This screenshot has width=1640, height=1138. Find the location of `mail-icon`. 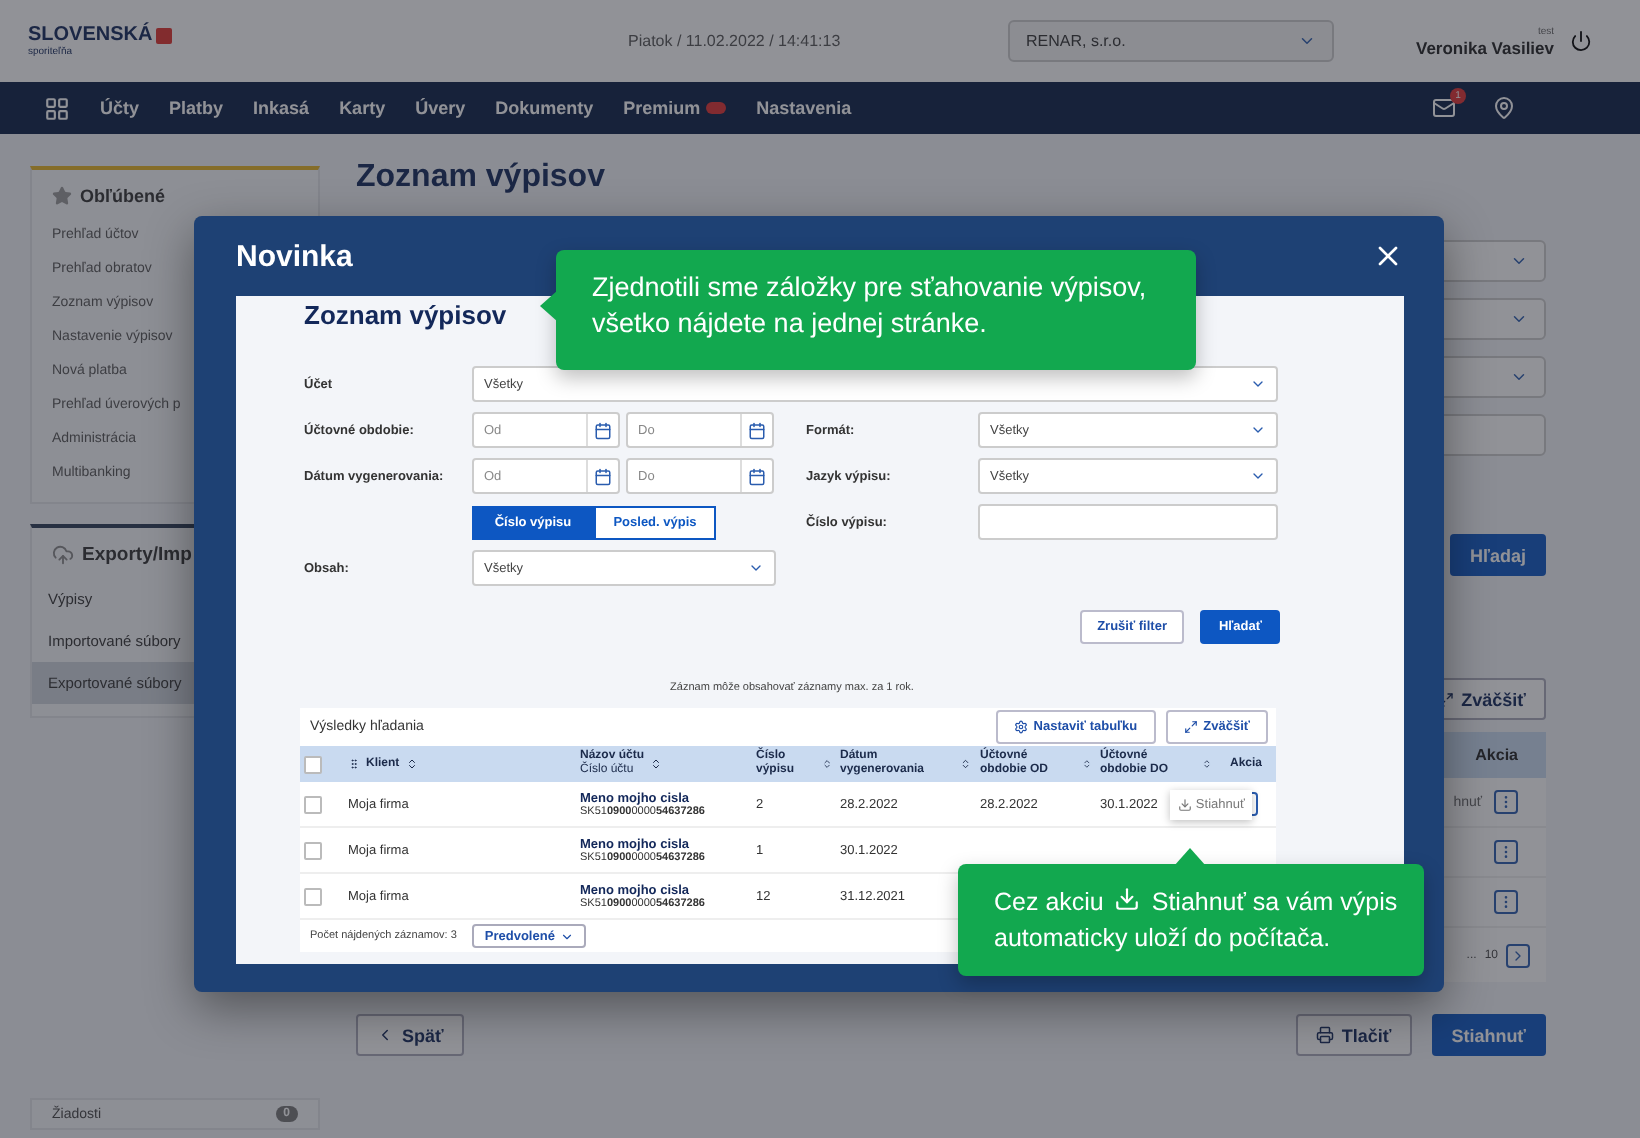

mail-icon is located at coordinates (1444, 108).